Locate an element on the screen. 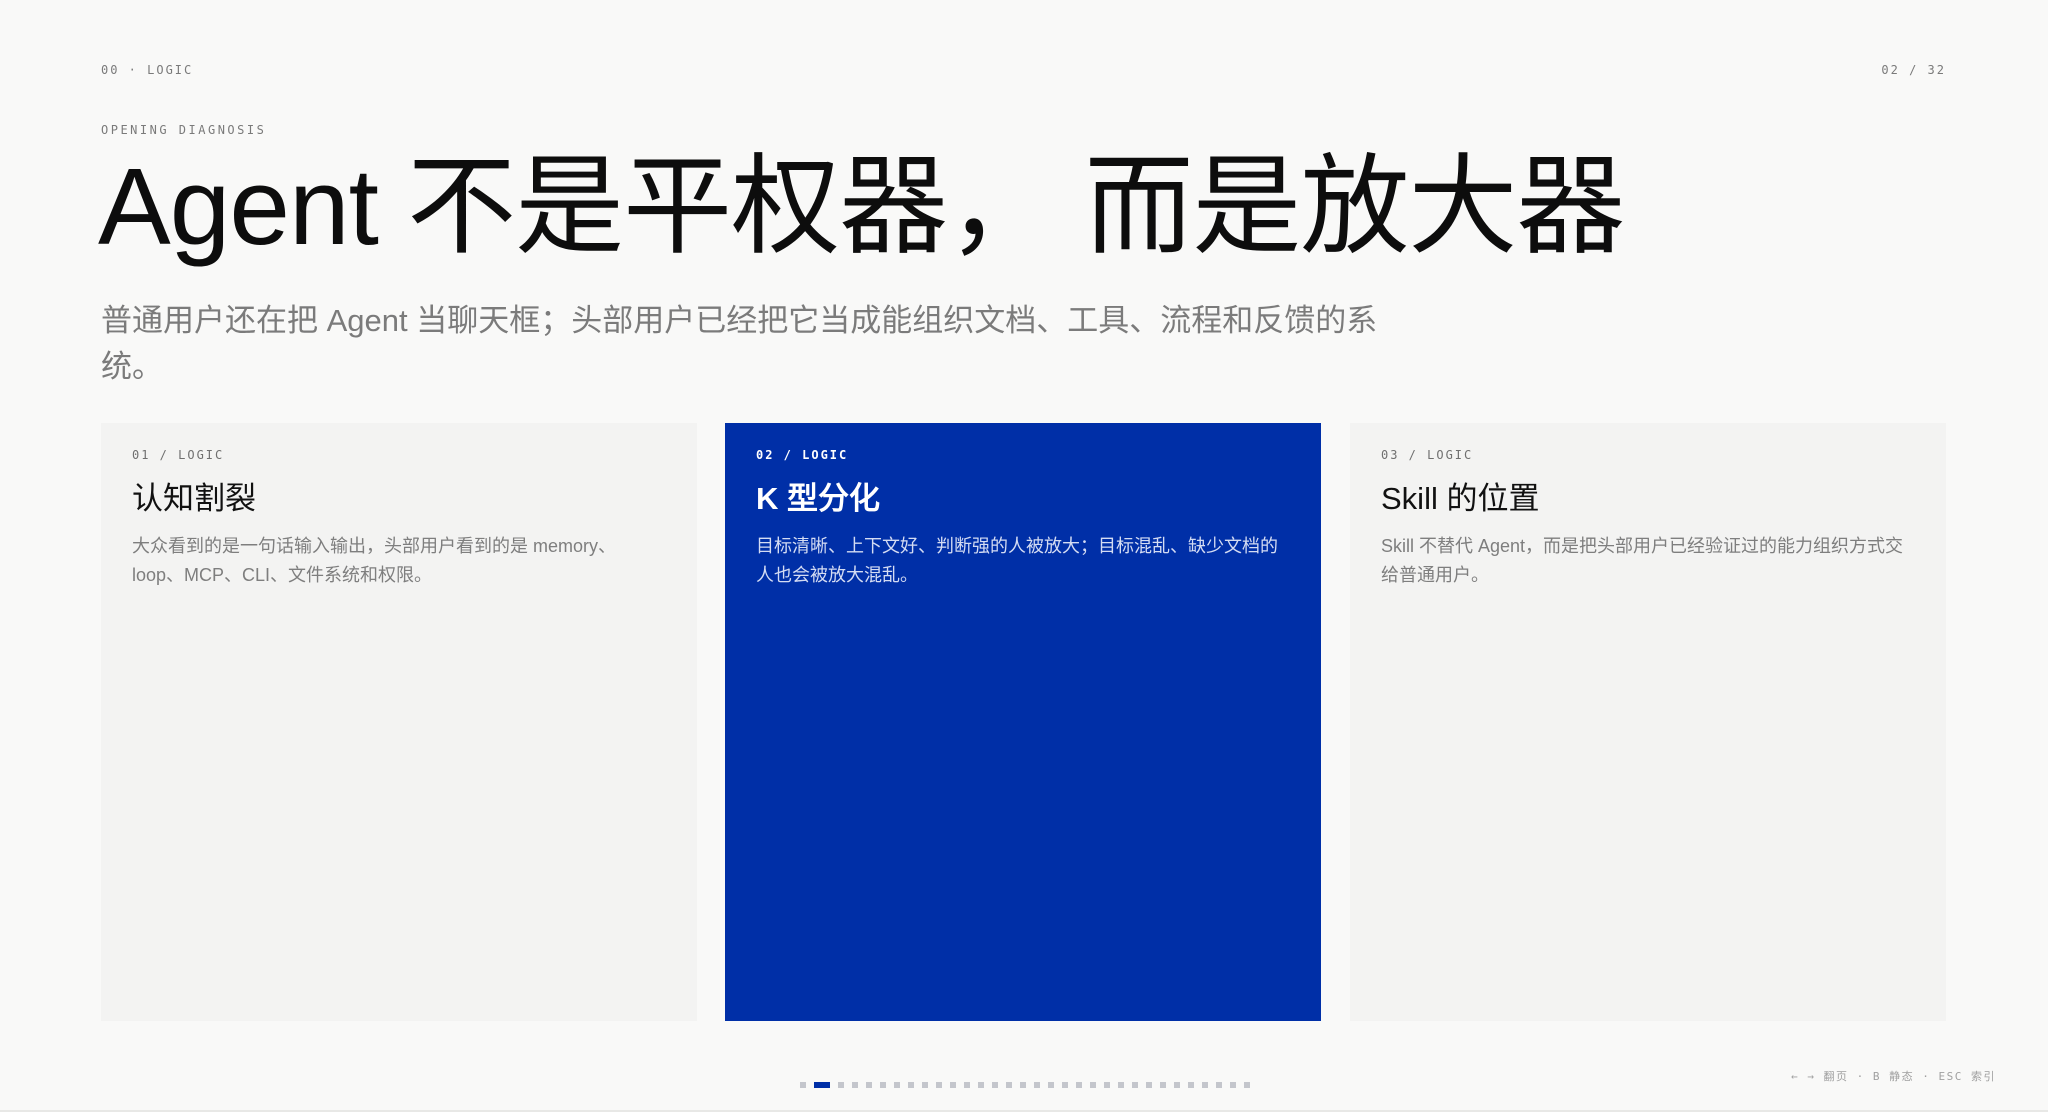 This screenshot has width=2048, height=1112. slide-pagination is located at coordinates (1025, 1085).